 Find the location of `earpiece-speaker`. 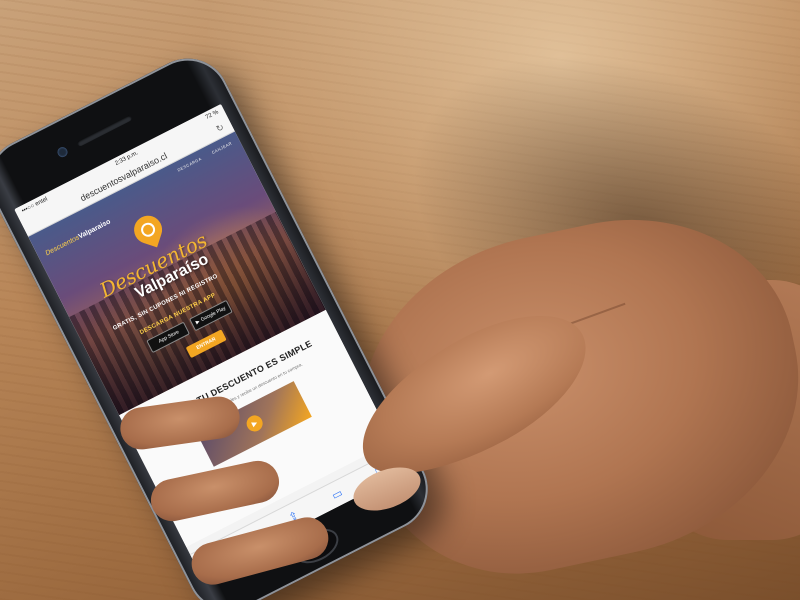

earpiece-speaker is located at coordinates (104, 131).